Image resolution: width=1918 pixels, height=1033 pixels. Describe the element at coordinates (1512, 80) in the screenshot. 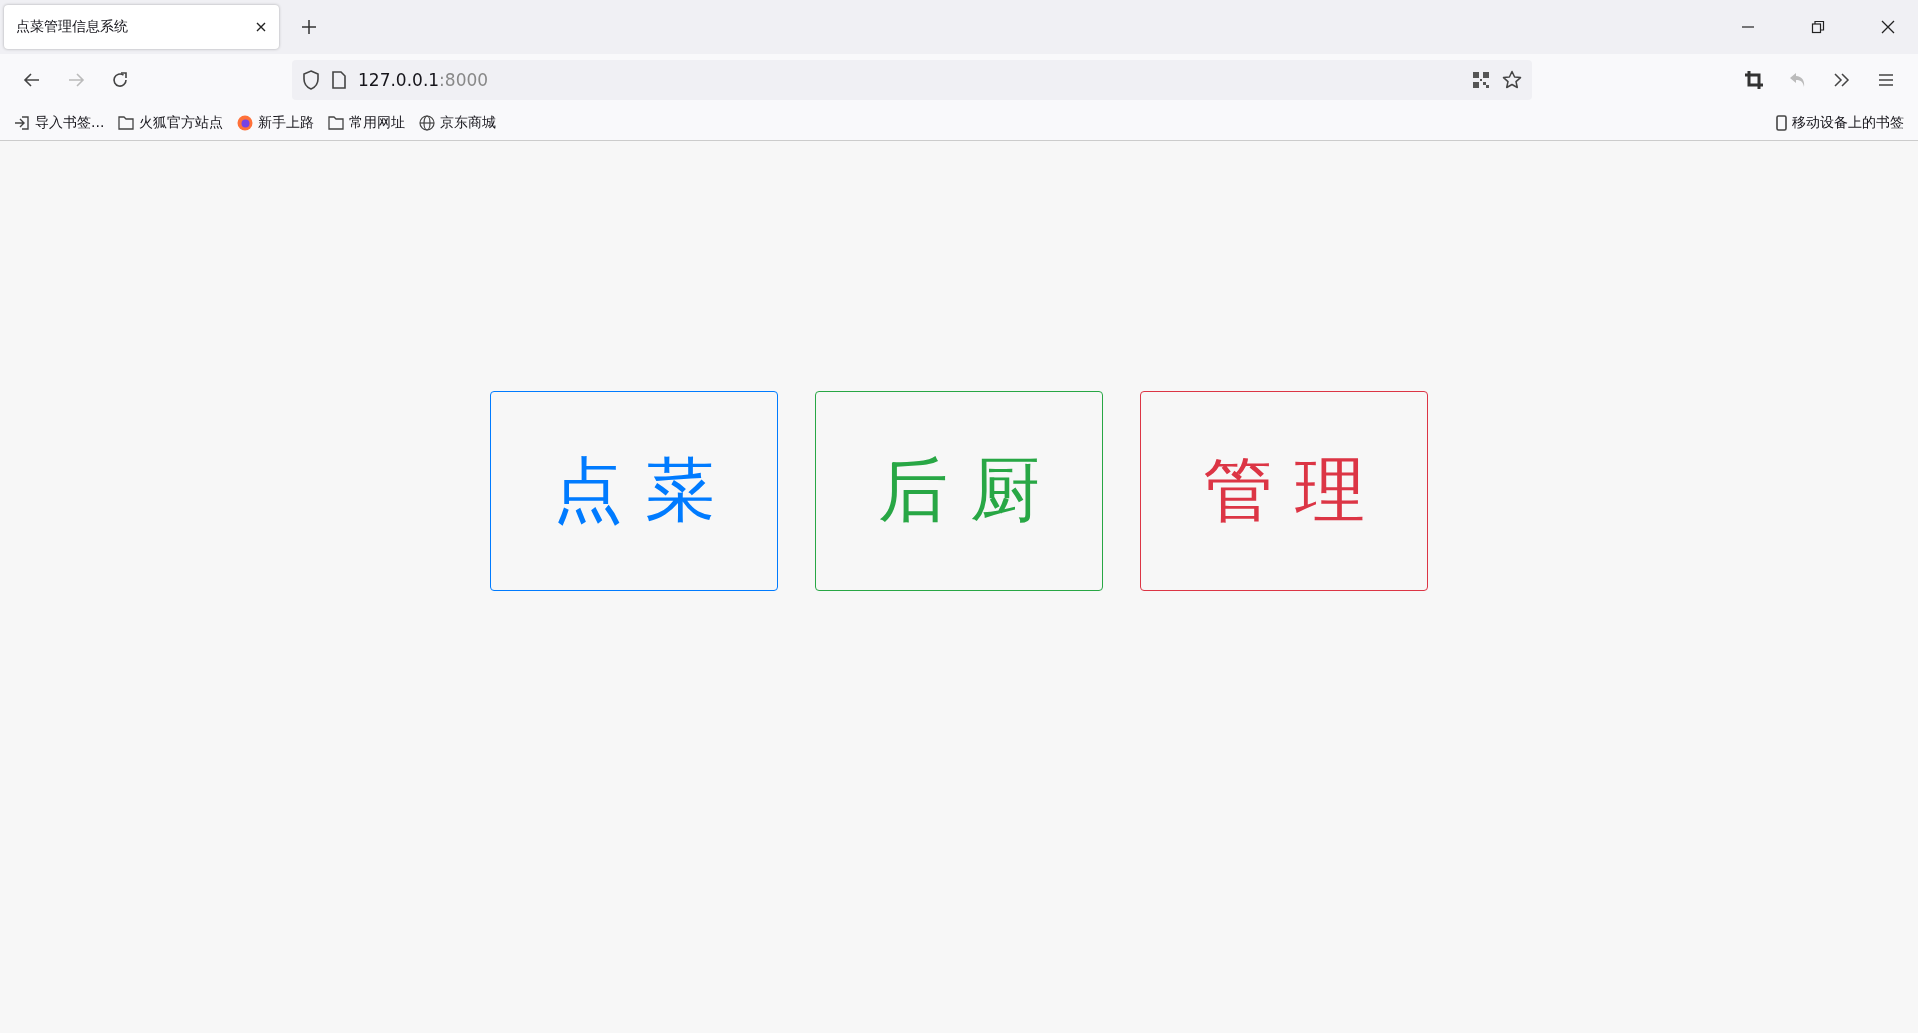

I see `star-icon` at that location.